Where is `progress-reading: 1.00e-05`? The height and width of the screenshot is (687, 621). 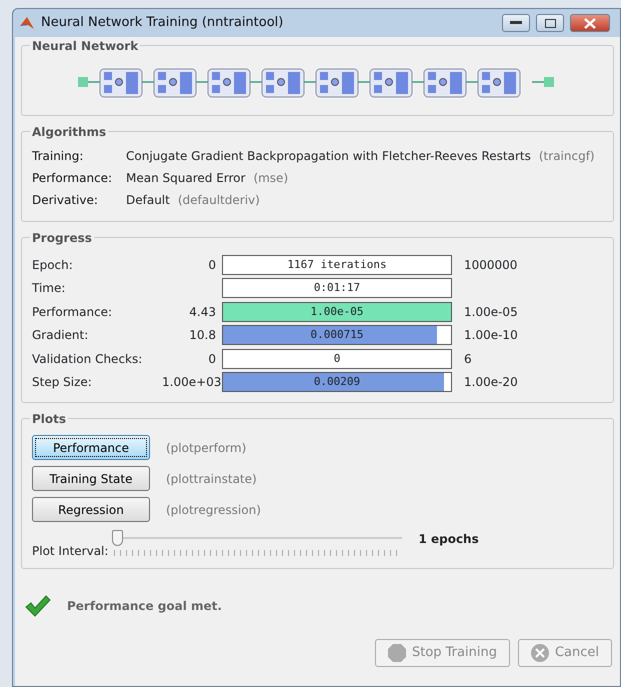
progress-reading: 1.00e-05 is located at coordinates (337, 312).